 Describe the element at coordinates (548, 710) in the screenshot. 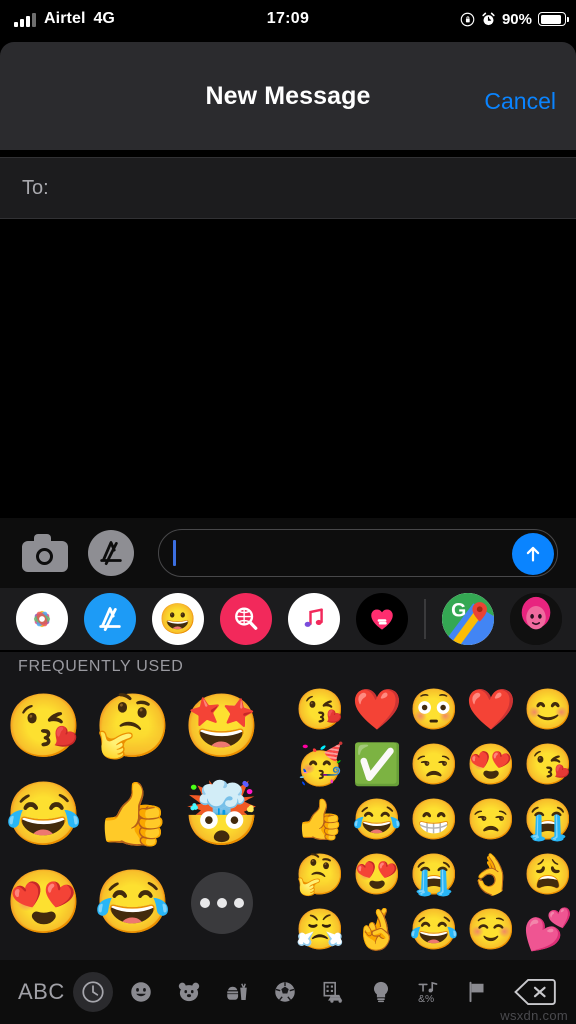

I see `emoji-cell: 😊` at that location.